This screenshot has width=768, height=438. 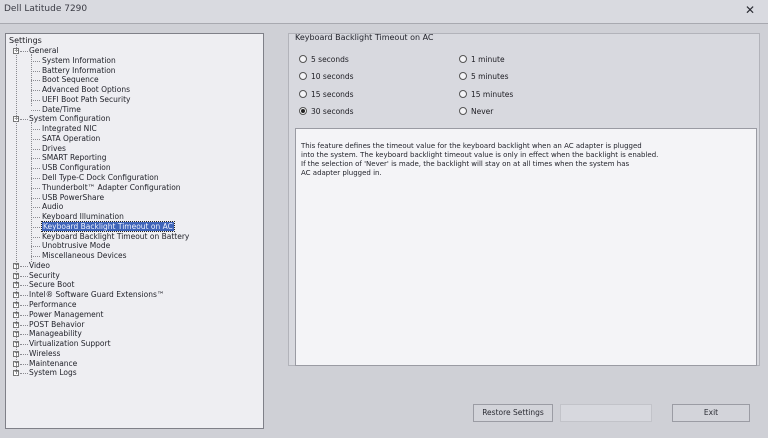 I want to click on tree-item-label: Manageability, so click(x=55, y=334).